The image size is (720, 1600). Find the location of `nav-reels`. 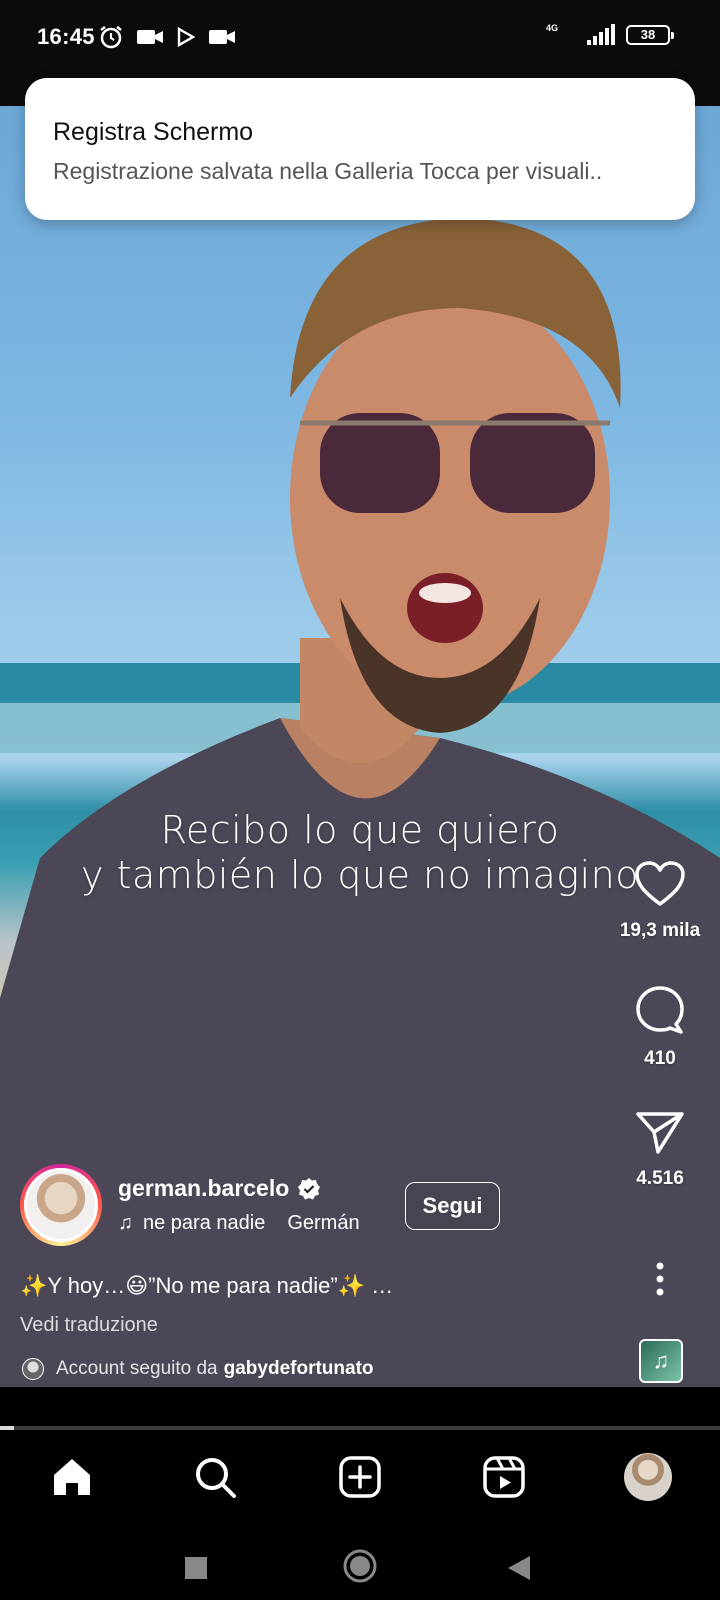

nav-reels is located at coordinates (504, 1477).